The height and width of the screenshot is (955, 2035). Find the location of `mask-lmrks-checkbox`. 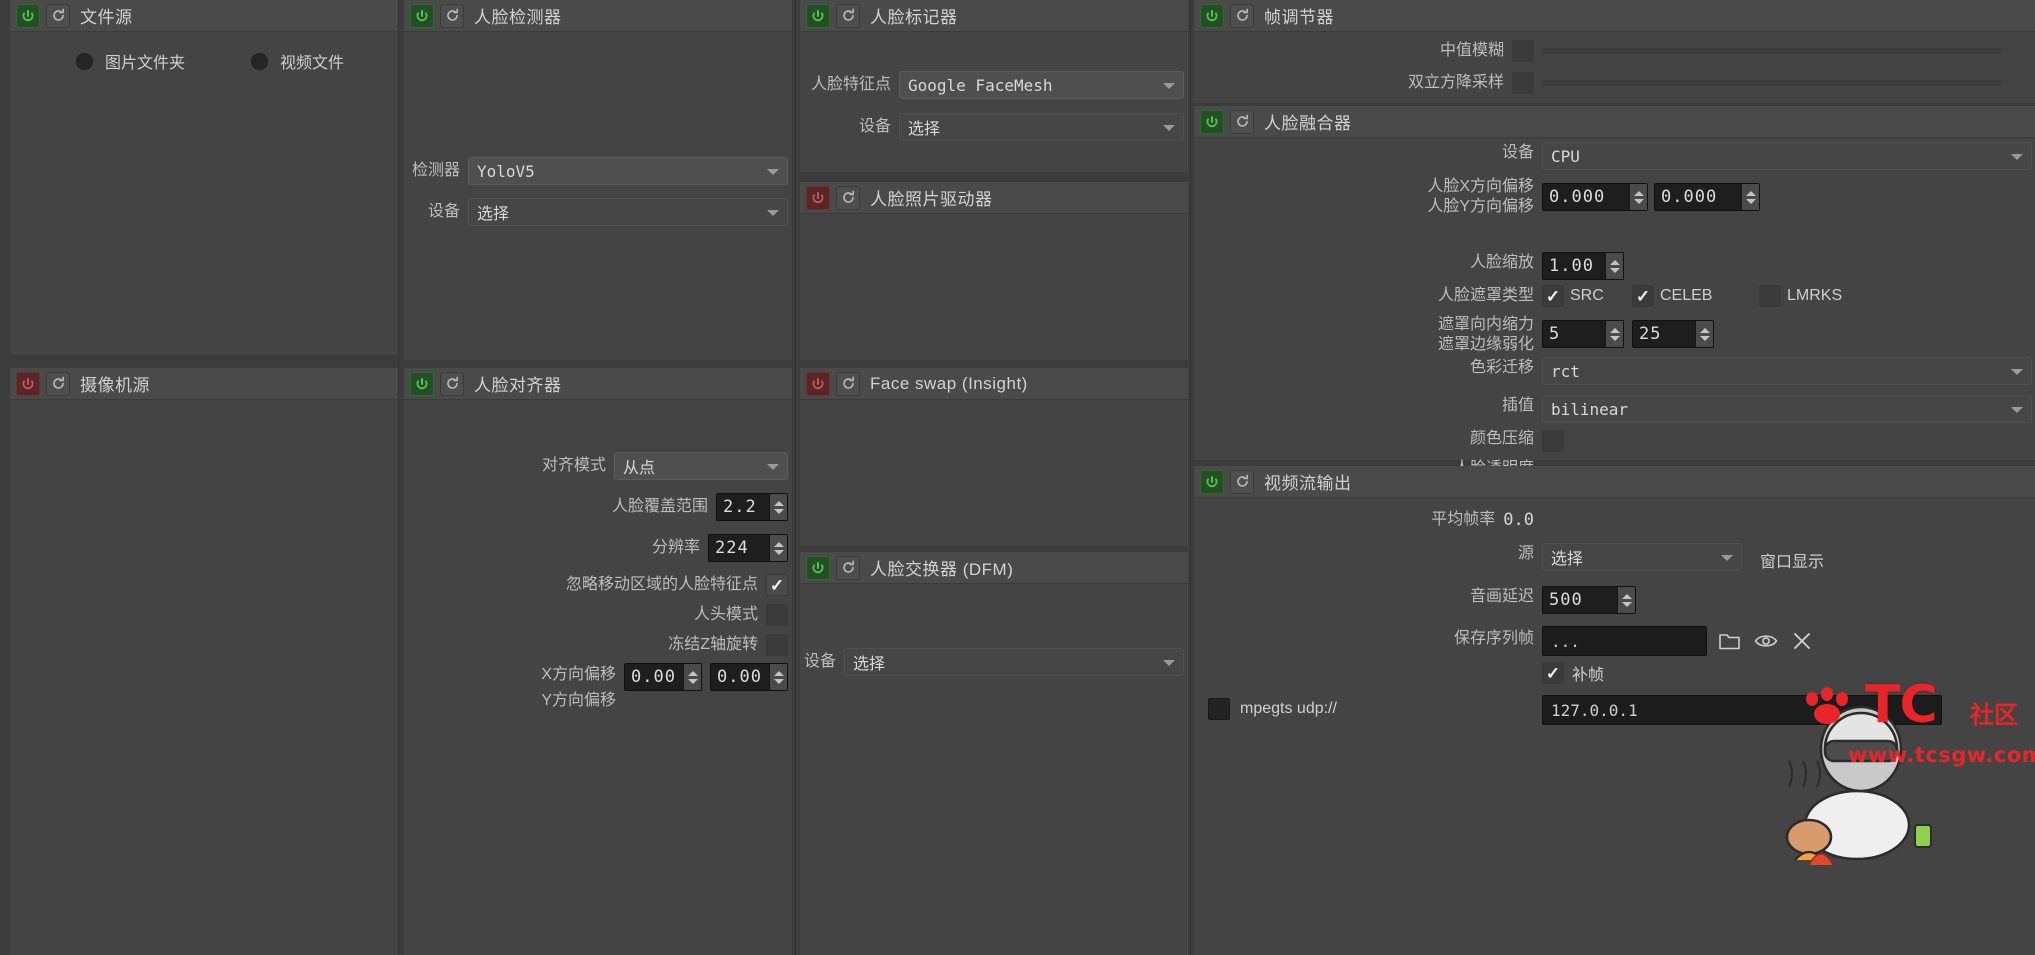

mask-lmrks-checkbox is located at coordinates (1770, 296).